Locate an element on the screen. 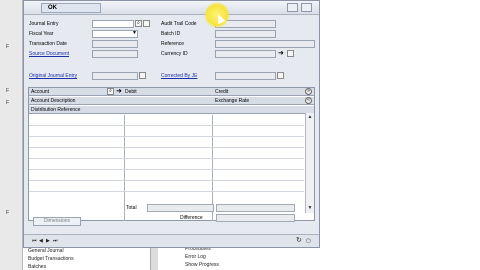 The height and width of the screenshot is (270, 480). window-status-bar: ⏮ ◀ ▶ ⏭ ↻ ▢ is located at coordinates (171, 240).